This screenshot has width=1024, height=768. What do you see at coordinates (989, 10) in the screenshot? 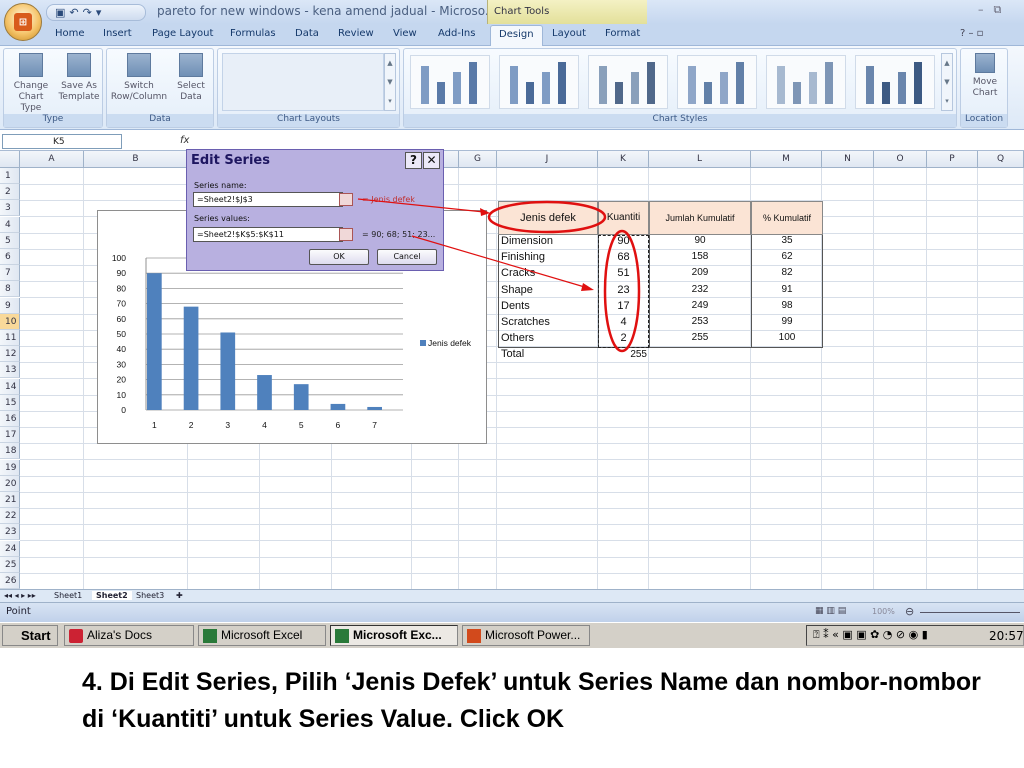
I see `window-controls: – ⧉` at bounding box center [989, 10].